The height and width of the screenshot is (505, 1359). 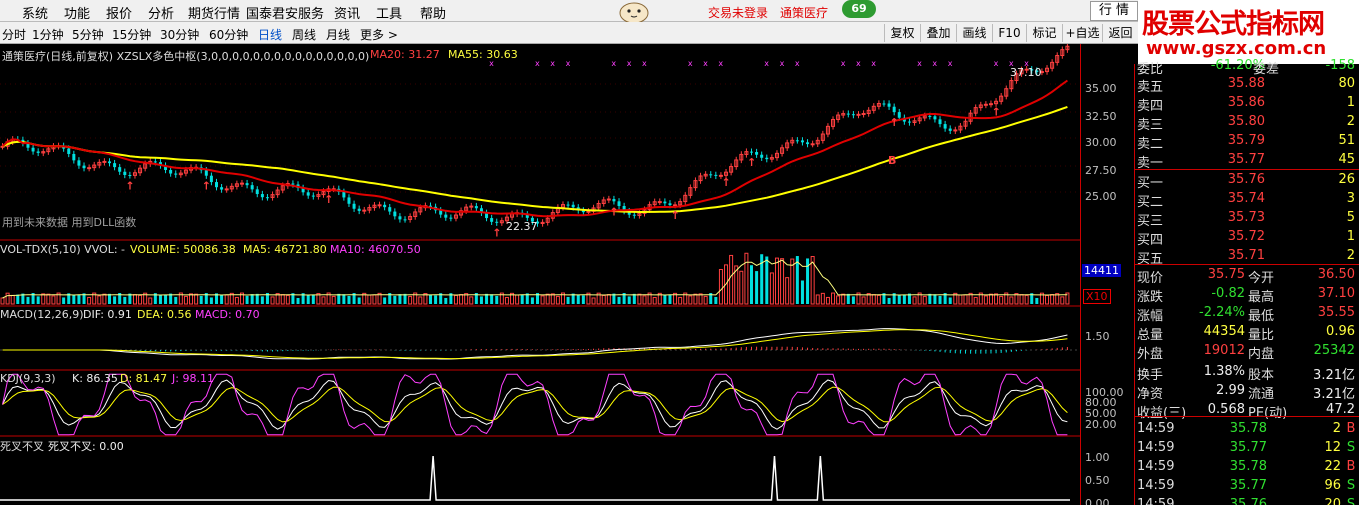 I want to click on period-daily: 日线, so click(x=270, y=34).